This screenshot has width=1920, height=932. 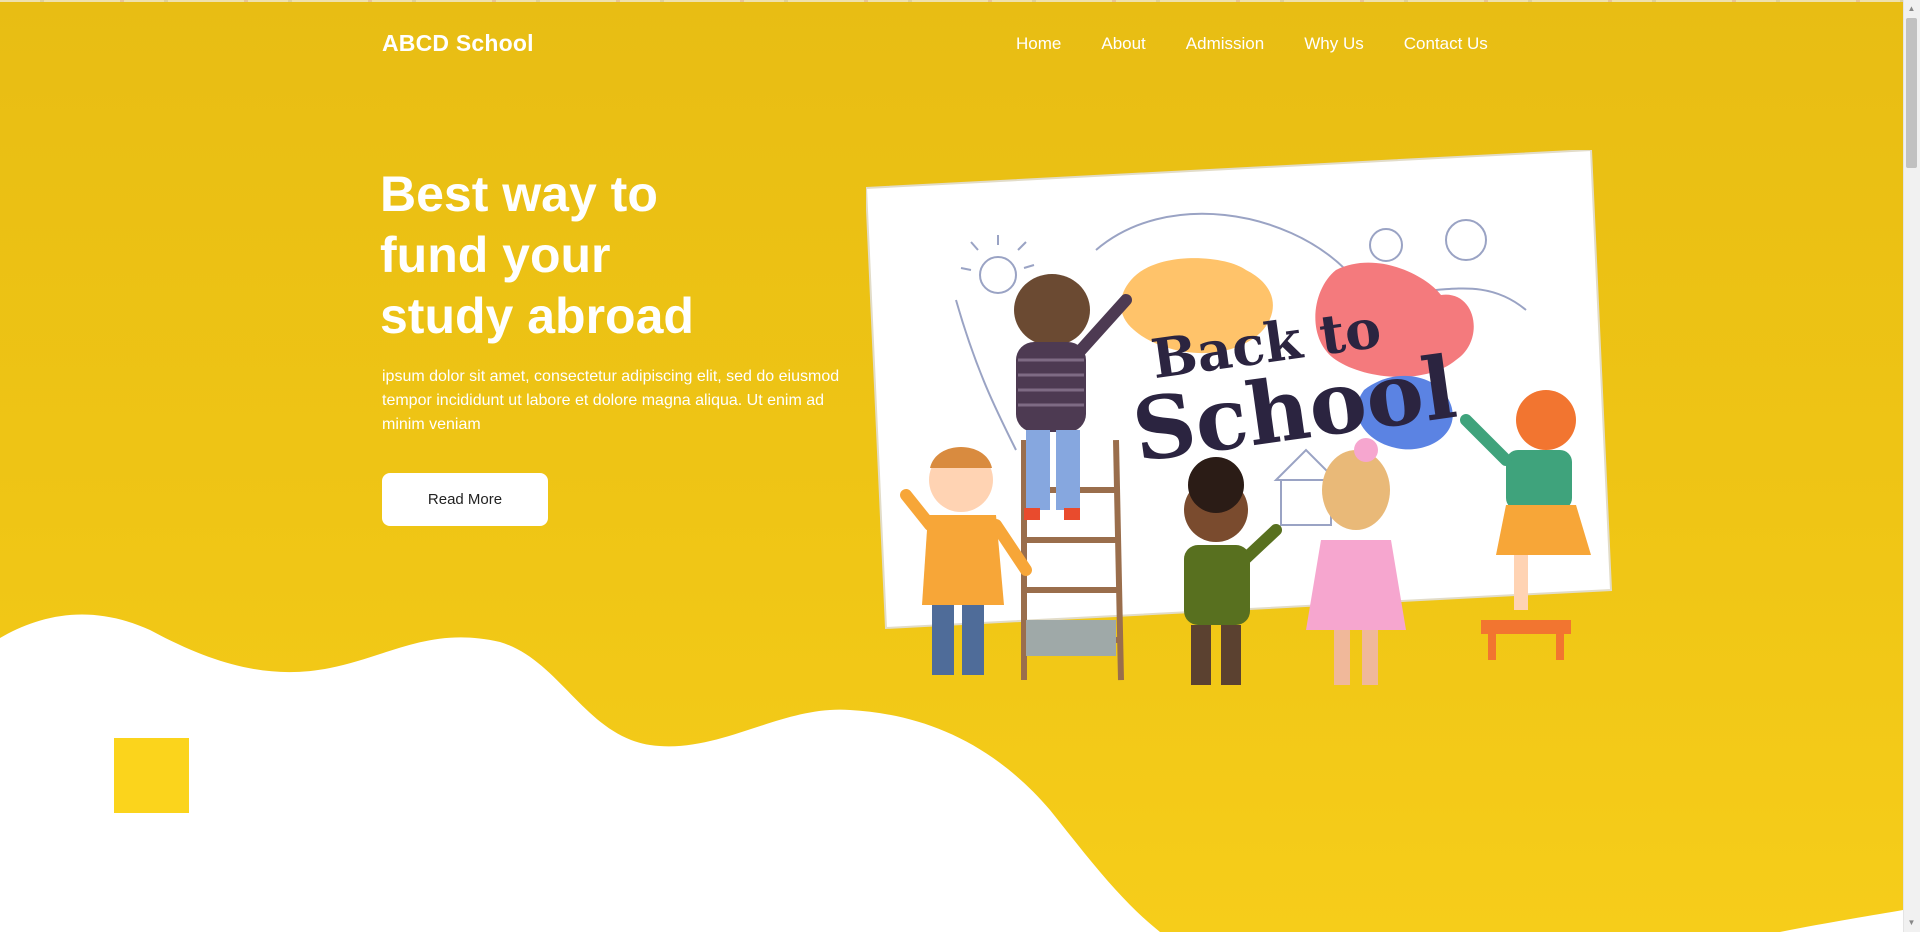 What do you see at coordinates (1446, 44) in the screenshot?
I see `nav-contact-us: Contact Us` at bounding box center [1446, 44].